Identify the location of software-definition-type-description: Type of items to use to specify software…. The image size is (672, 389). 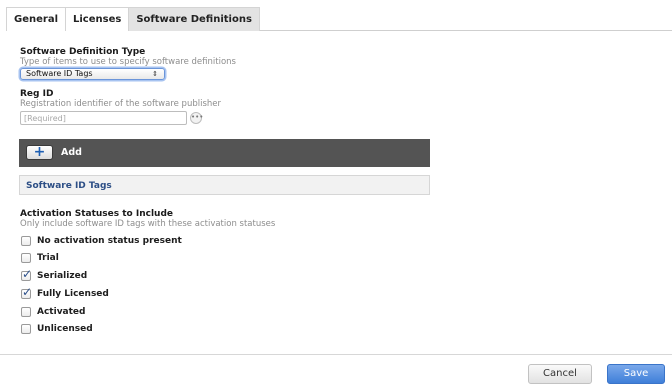
(128, 62).